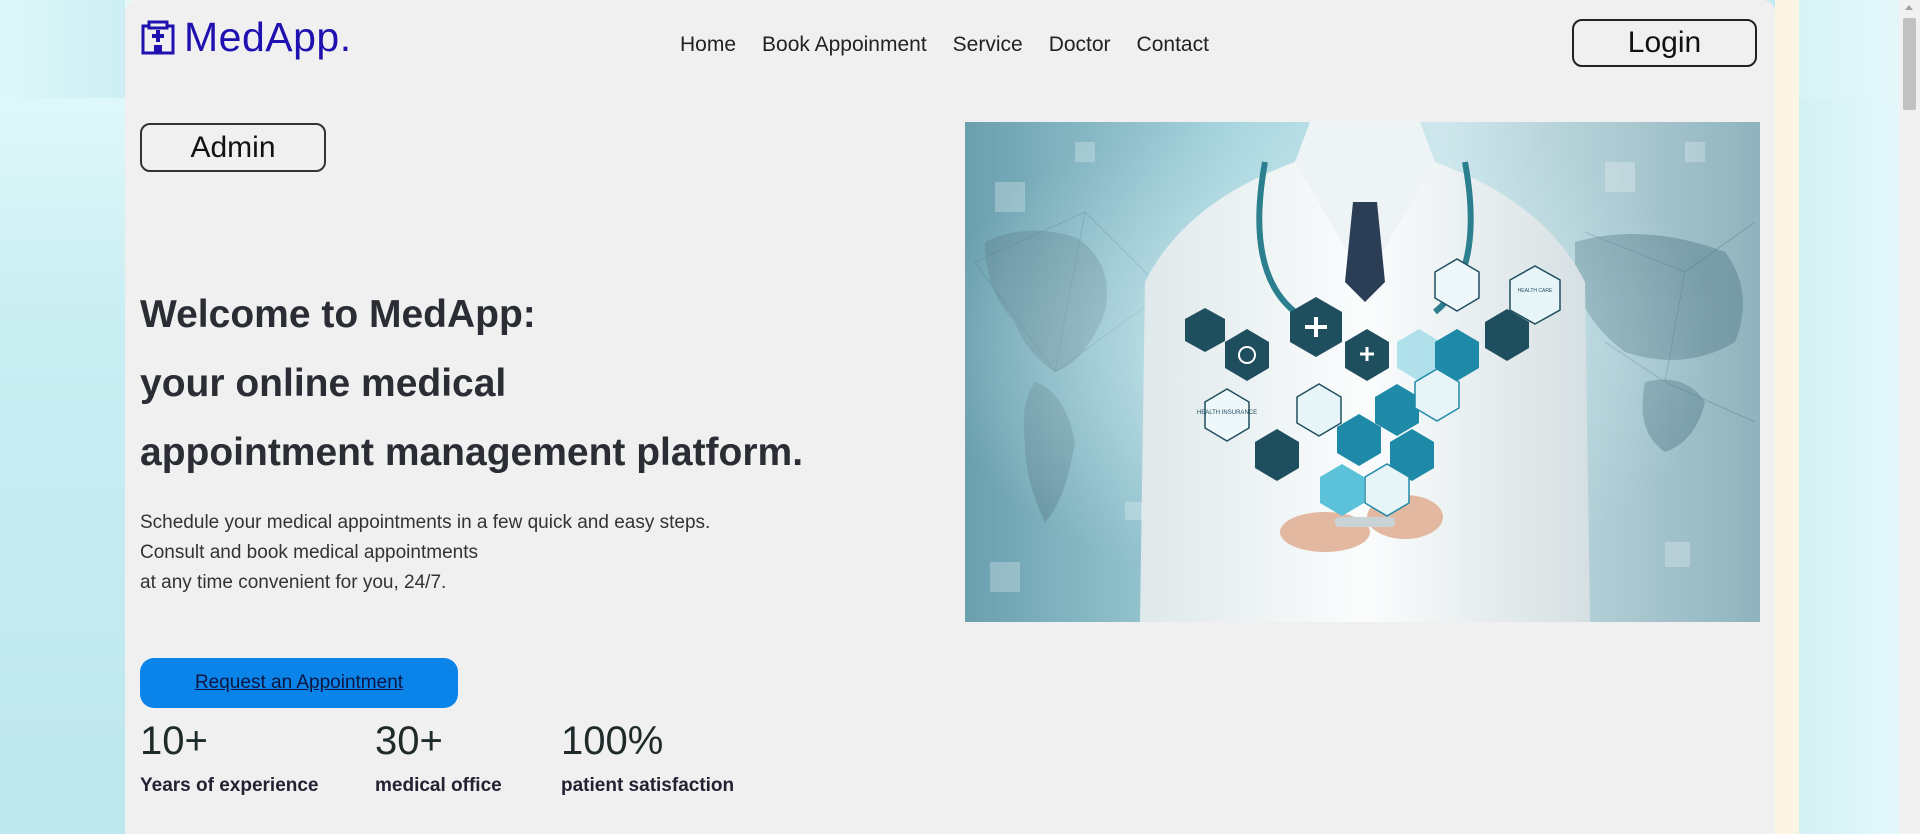 The width and height of the screenshot is (1920, 834). Describe the element at coordinates (338, 314) in the screenshot. I see `hero-title-line: Welcome to MedApp:` at that location.